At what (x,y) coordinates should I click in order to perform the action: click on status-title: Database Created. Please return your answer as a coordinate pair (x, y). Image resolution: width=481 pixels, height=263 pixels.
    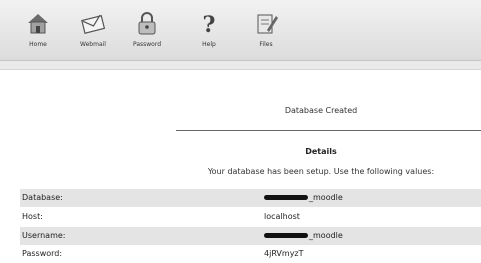
    Looking at the image, I should click on (321, 110).